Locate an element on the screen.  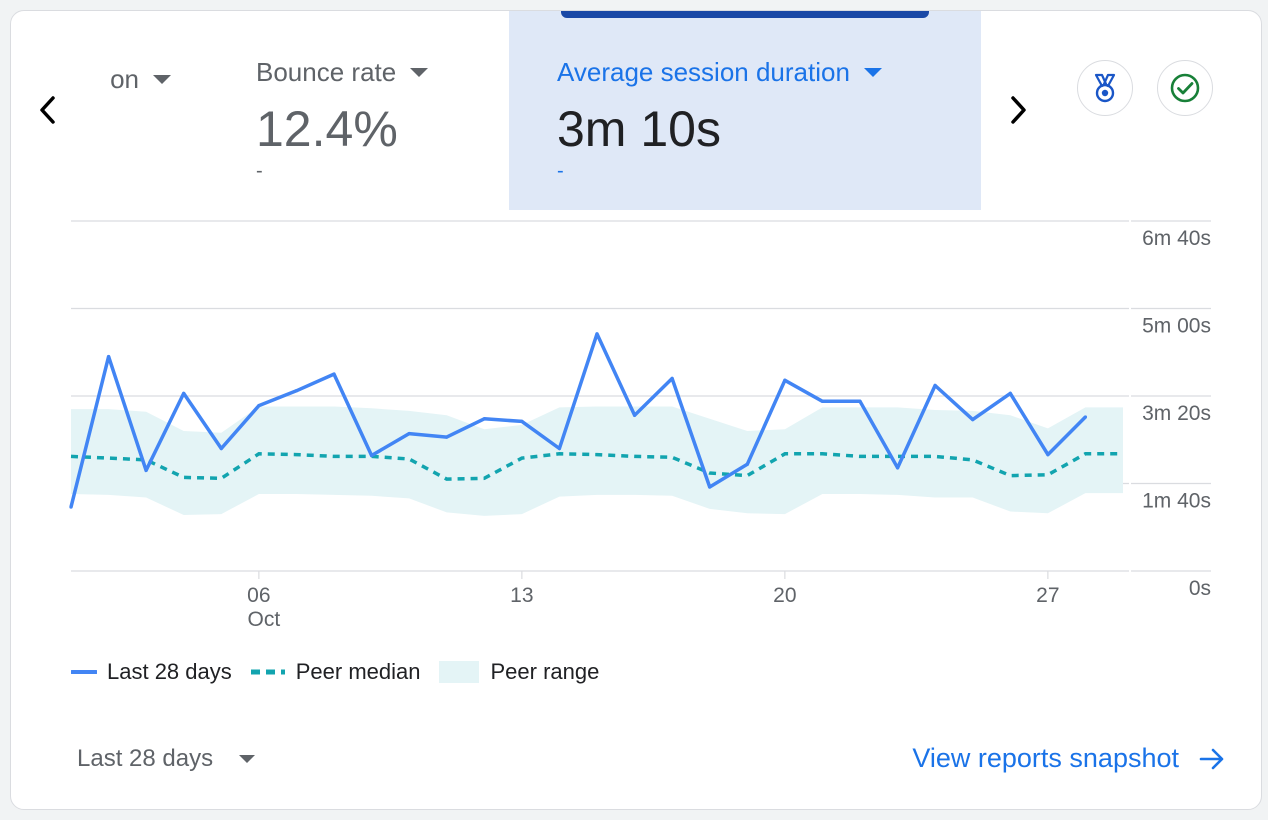
x-axis-labels: 06Oct 13 20 27 is located at coordinates (653, 607).